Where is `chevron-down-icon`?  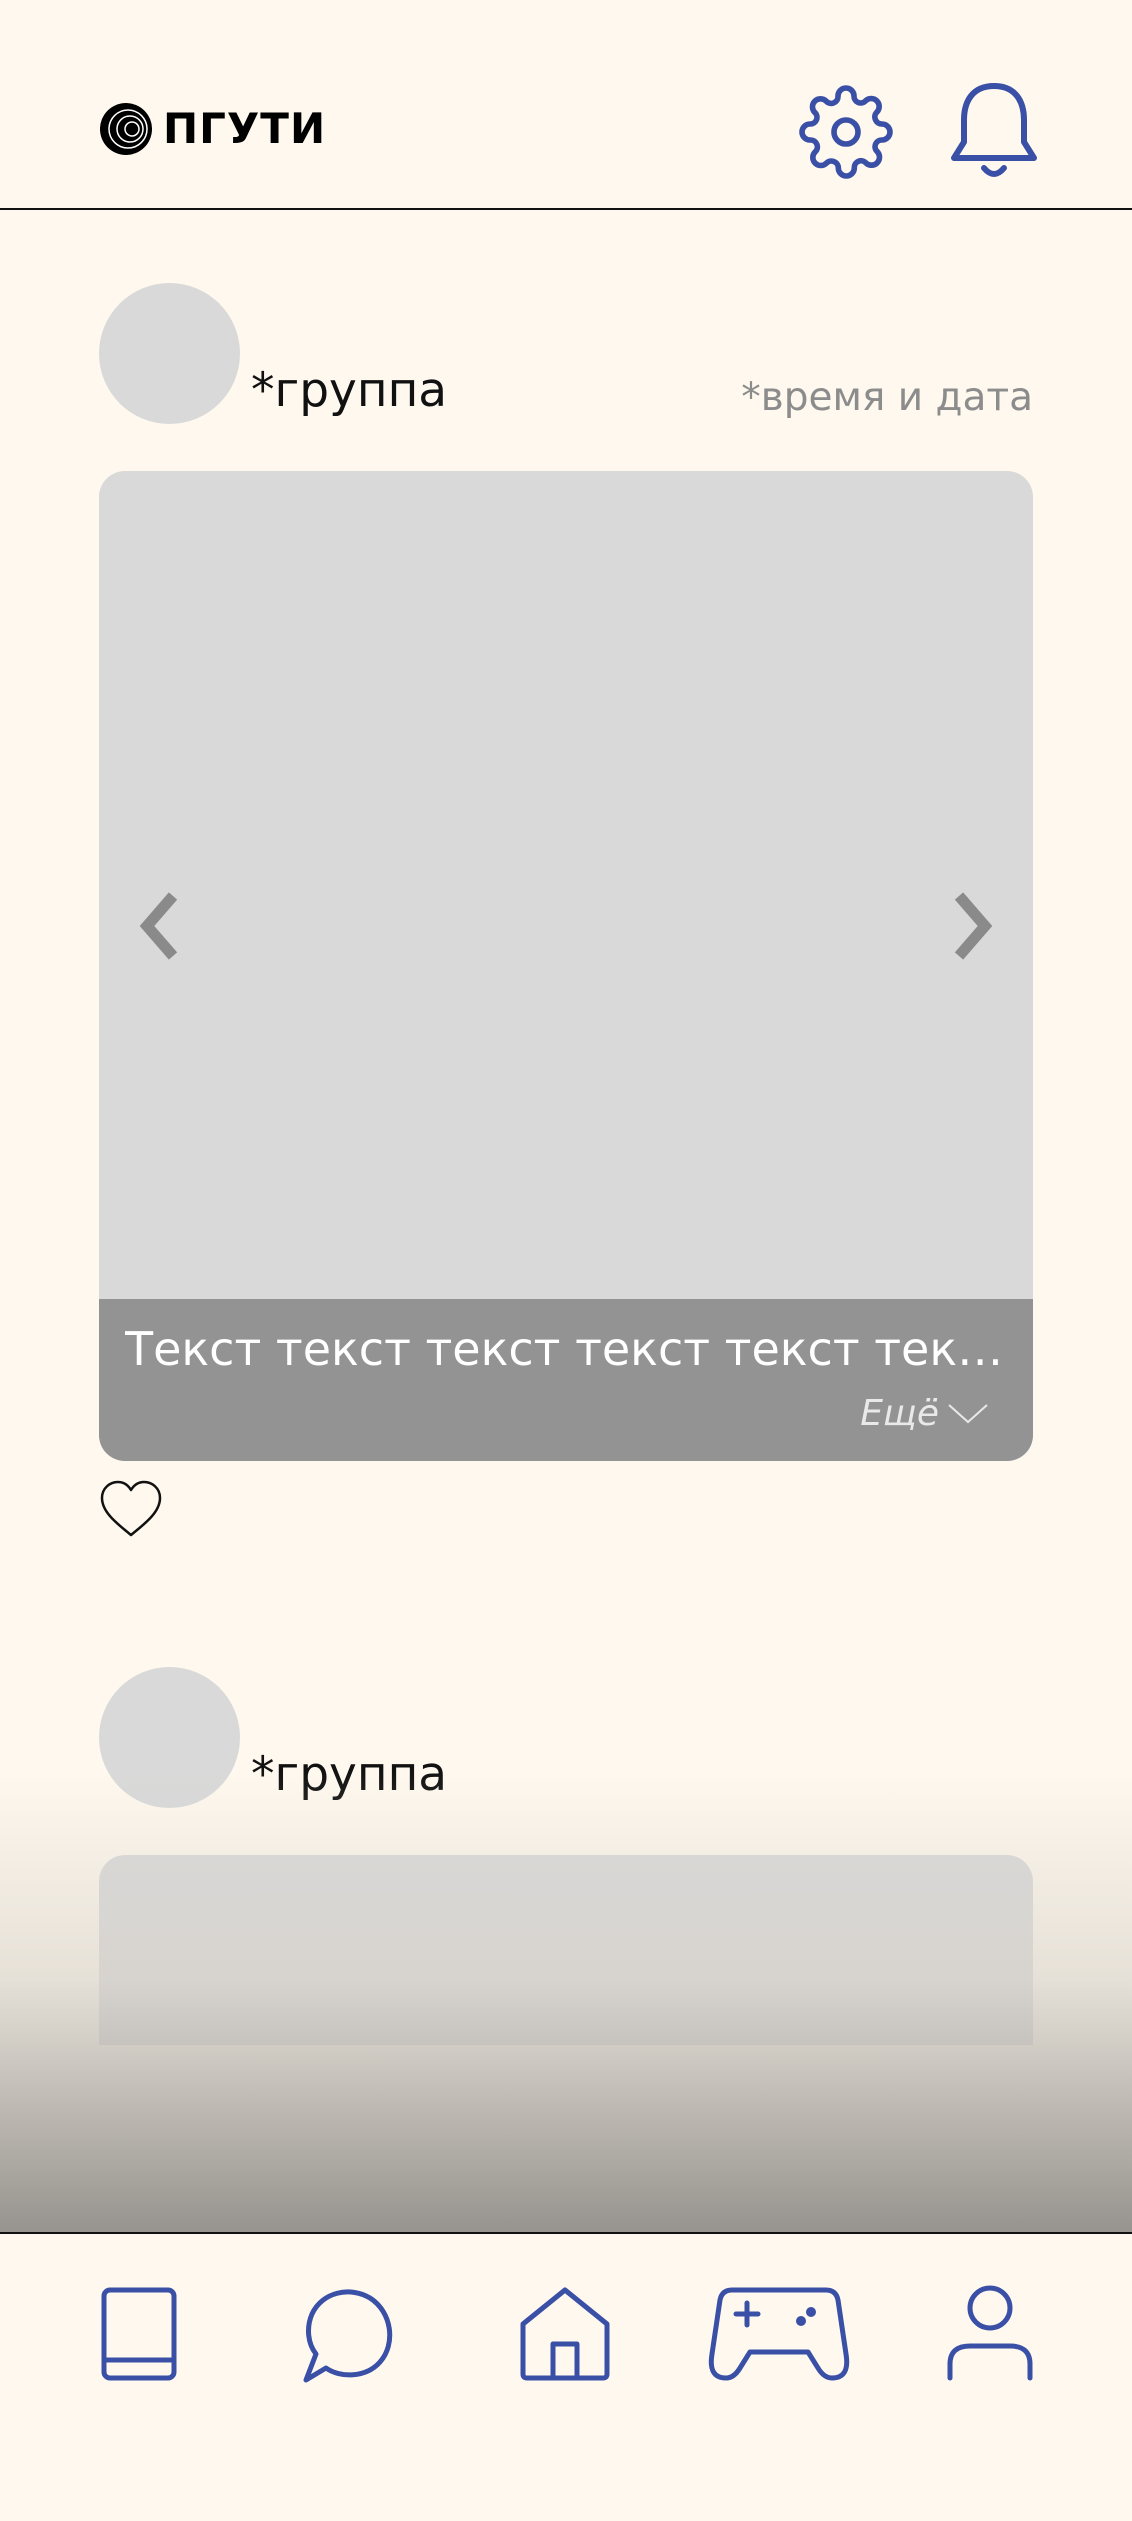
chevron-down-icon is located at coordinates (968, 1413).